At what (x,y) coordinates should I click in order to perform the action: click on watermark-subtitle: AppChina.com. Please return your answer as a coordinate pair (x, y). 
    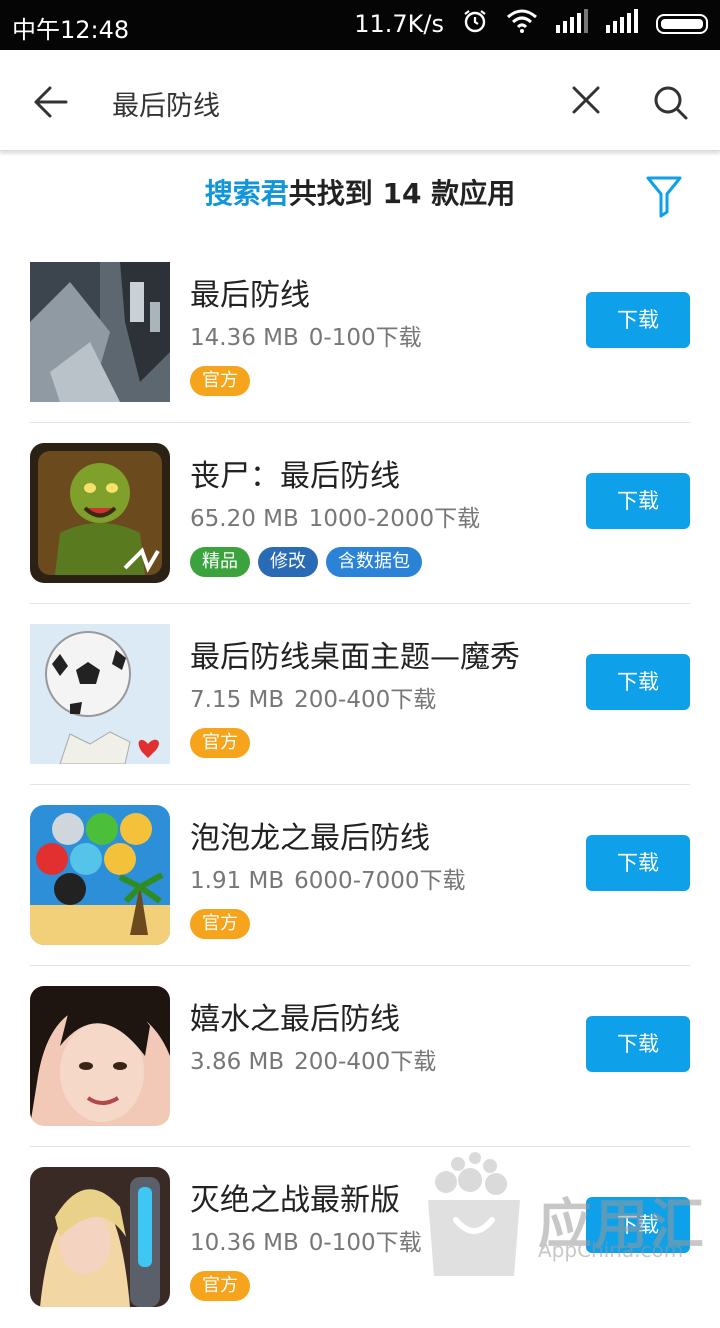
    Looking at the image, I should click on (611, 1250).